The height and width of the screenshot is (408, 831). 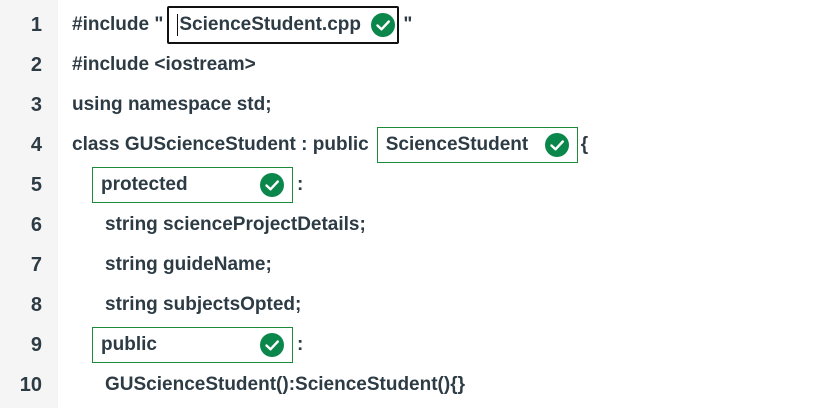 I want to click on code-prefix: #include ", so click(x=118, y=24).